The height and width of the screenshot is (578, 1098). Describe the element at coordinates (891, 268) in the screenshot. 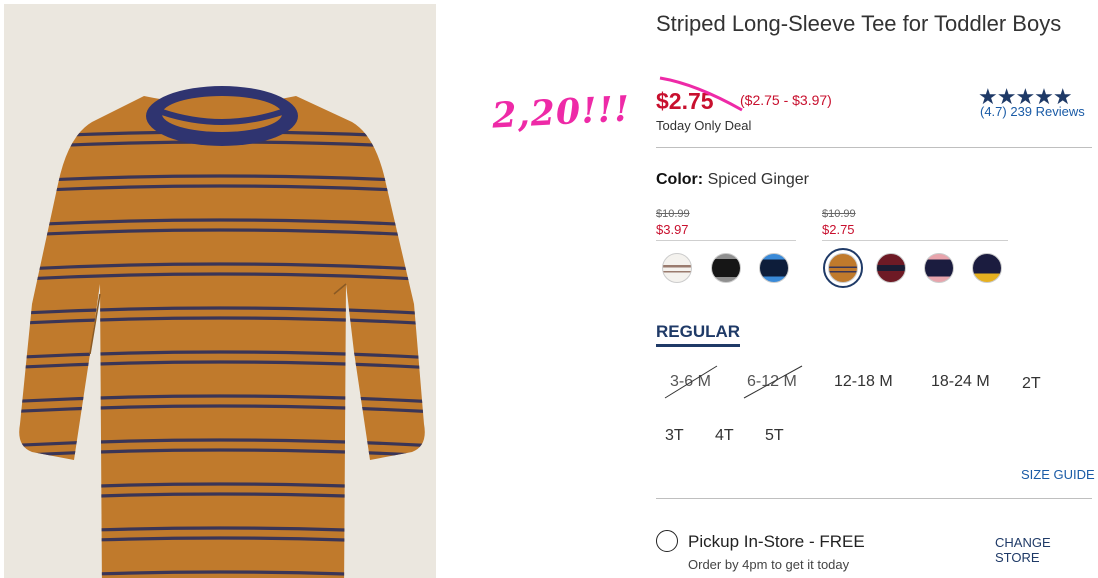

I see `swatch-burgundy-stripe` at that location.